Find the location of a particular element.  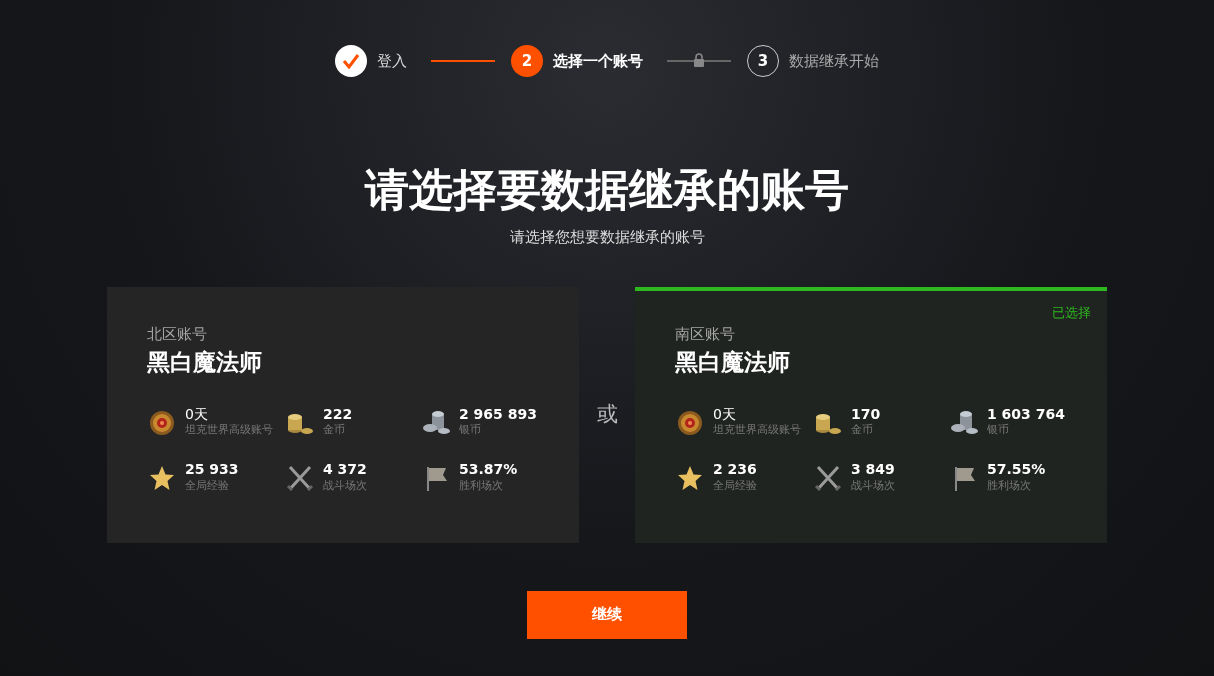

region-label: 南区账号 is located at coordinates (705, 334).